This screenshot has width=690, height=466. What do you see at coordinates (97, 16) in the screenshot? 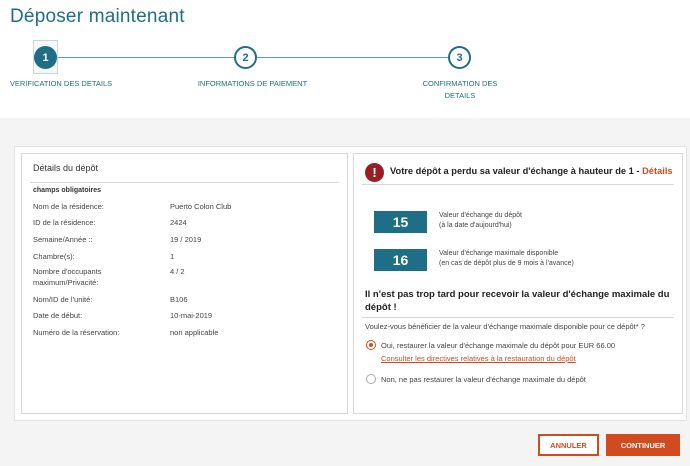
I see `page-title: Déposer maintenant` at bounding box center [97, 16].